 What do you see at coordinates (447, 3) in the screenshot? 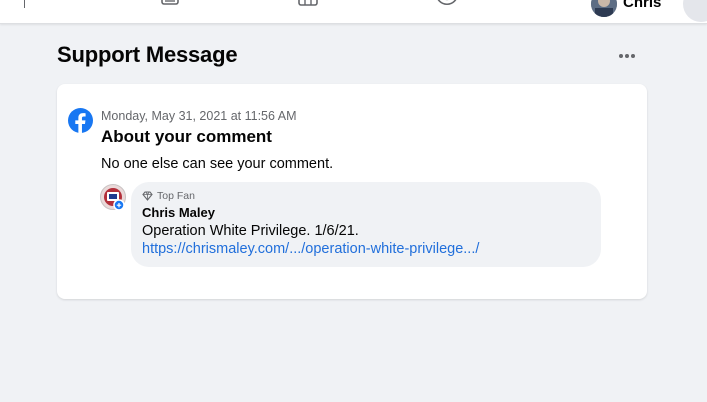
I see `groups-icon` at bounding box center [447, 3].